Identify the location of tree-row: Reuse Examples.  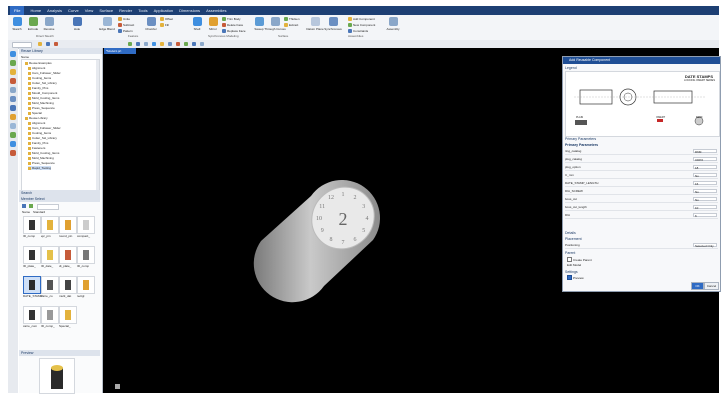
(38, 63).